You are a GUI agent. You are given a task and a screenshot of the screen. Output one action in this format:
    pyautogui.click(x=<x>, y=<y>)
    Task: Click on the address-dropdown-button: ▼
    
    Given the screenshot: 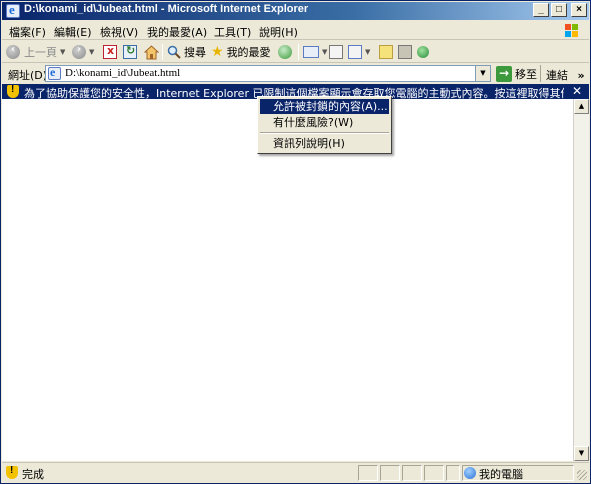 What is the action you would take?
    pyautogui.click(x=482, y=73)
    